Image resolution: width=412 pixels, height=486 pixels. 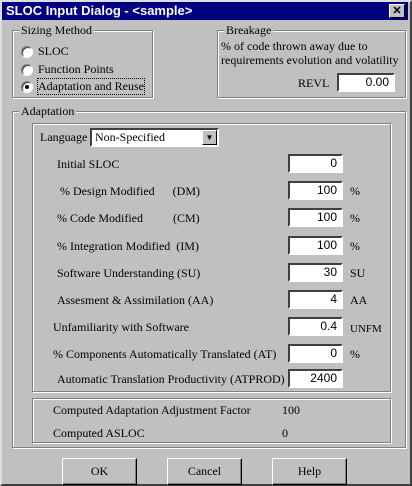 What do you see at coordinates (99, 433) in the screenshot?
I see `asloc-label: Computed ASLOC` at bounding box center [99, 433].